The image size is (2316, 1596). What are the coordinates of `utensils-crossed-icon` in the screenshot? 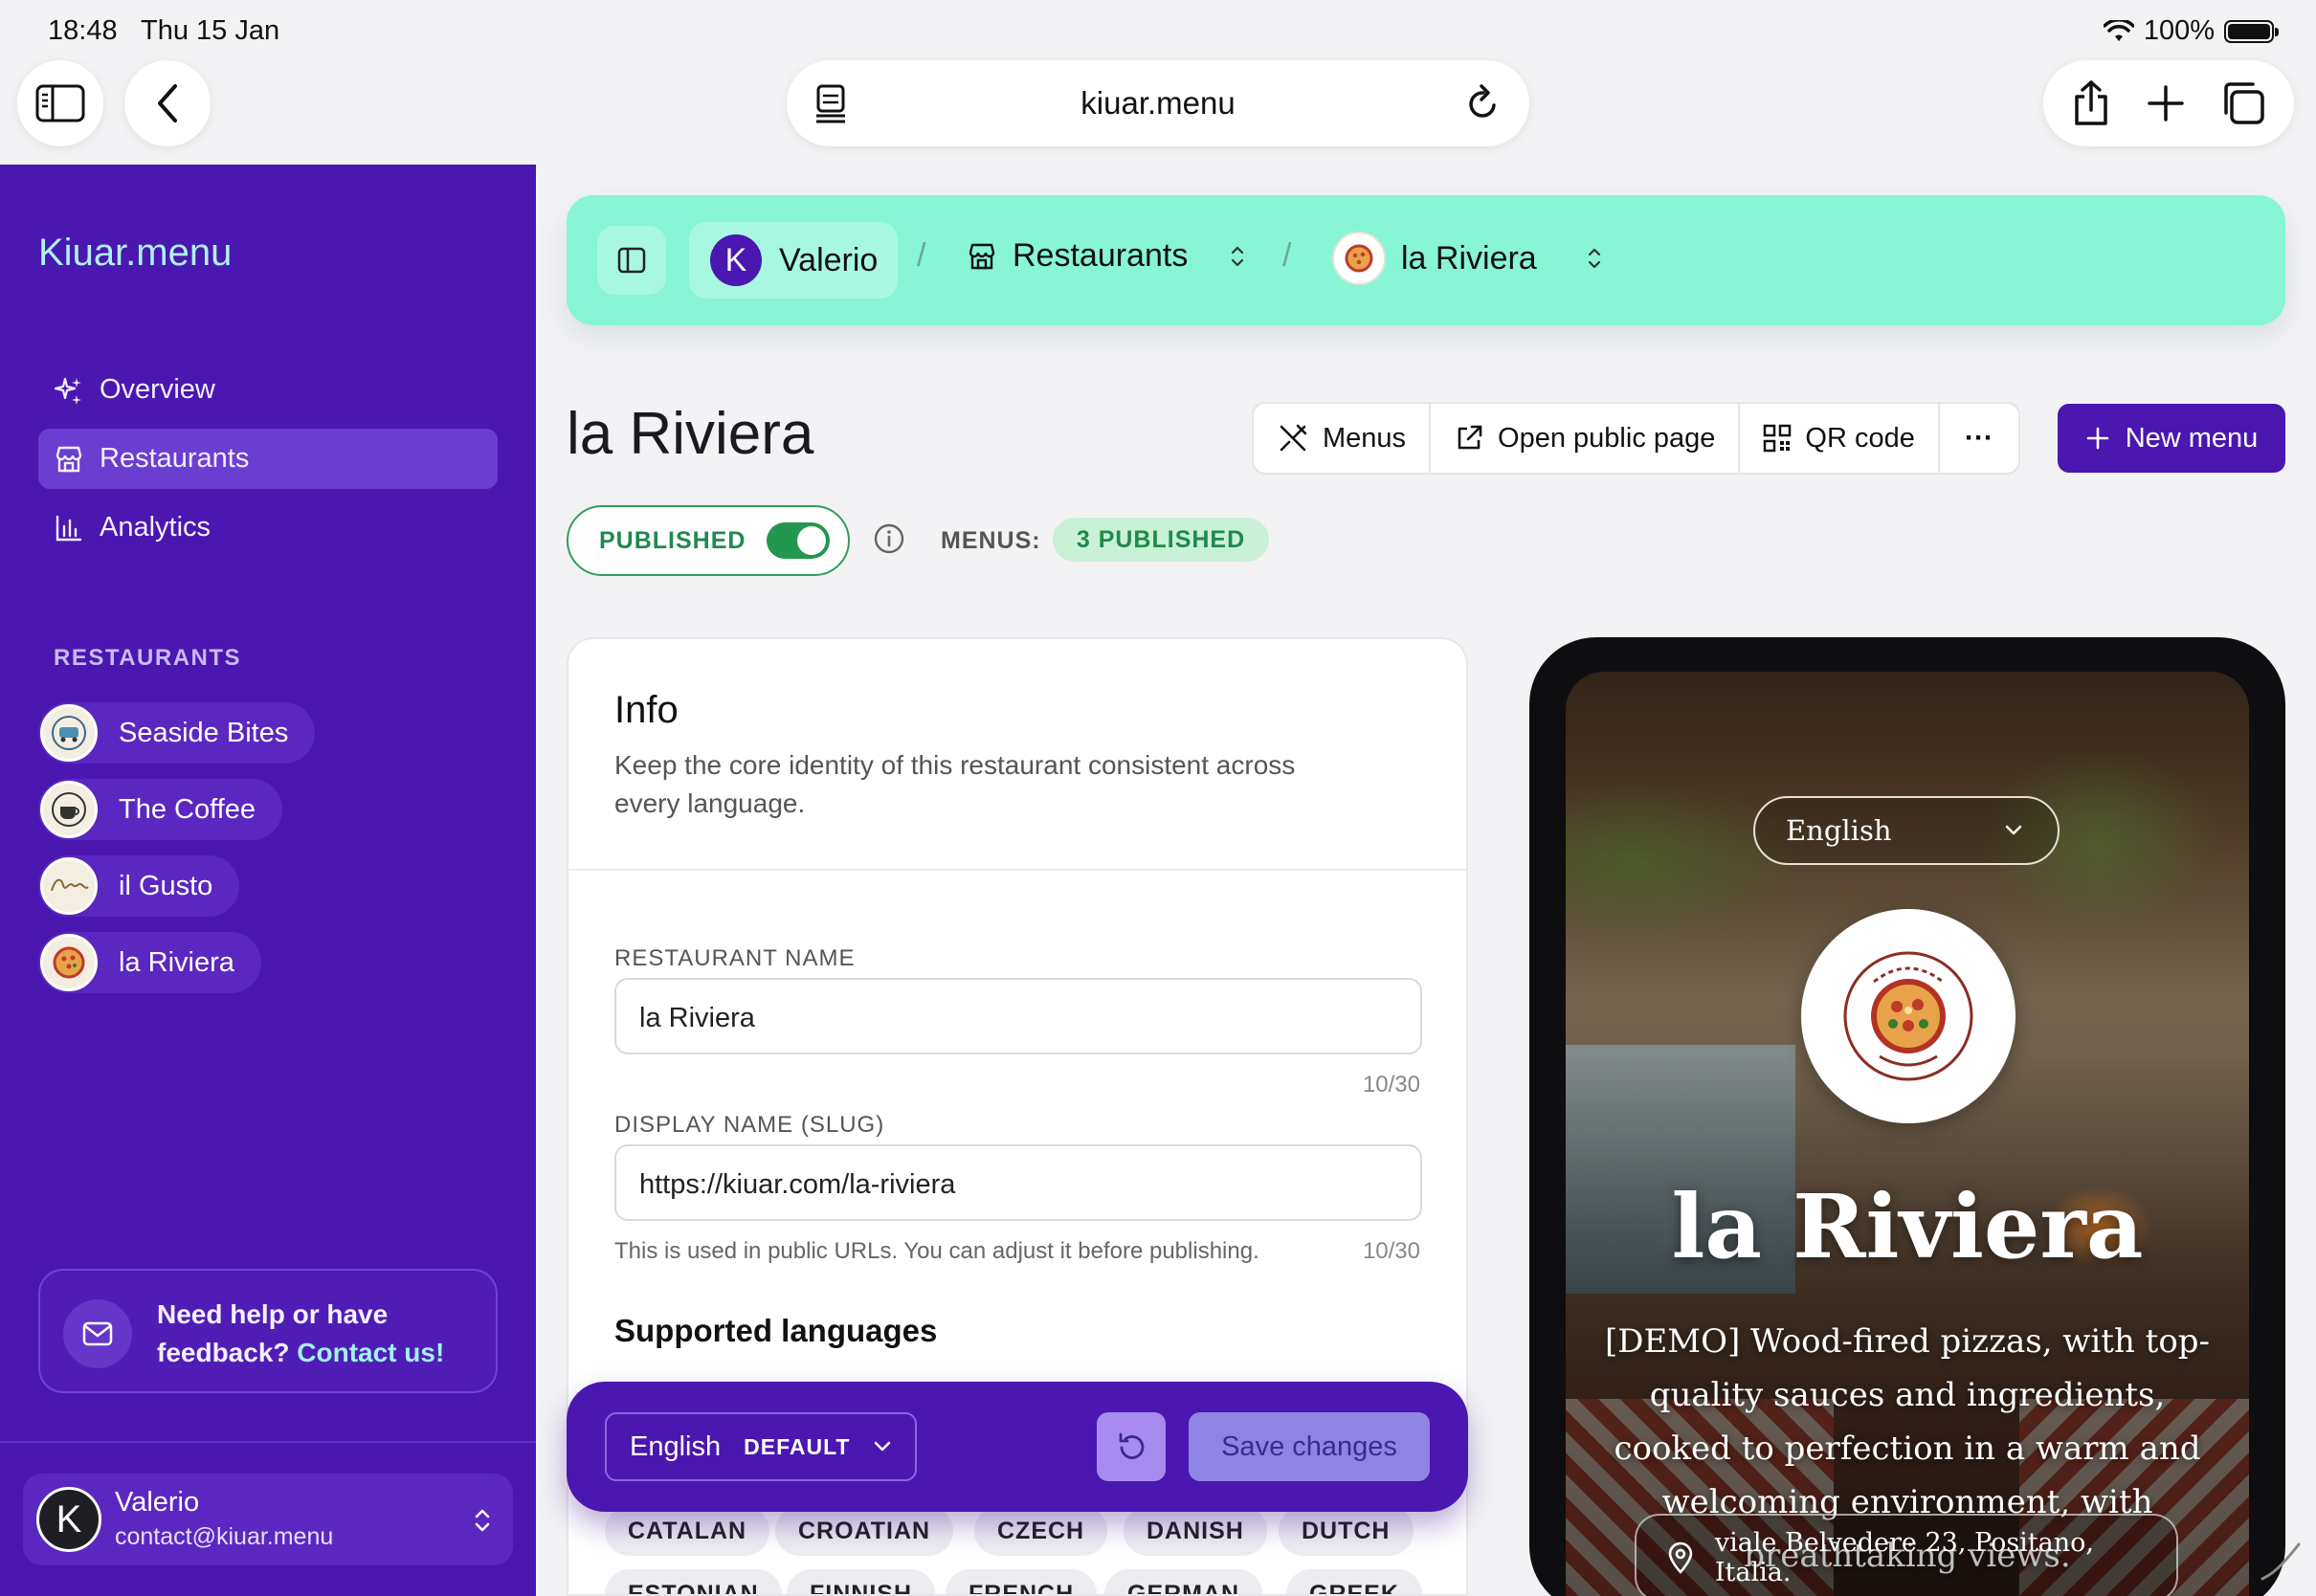 It's located at (1293, 438).